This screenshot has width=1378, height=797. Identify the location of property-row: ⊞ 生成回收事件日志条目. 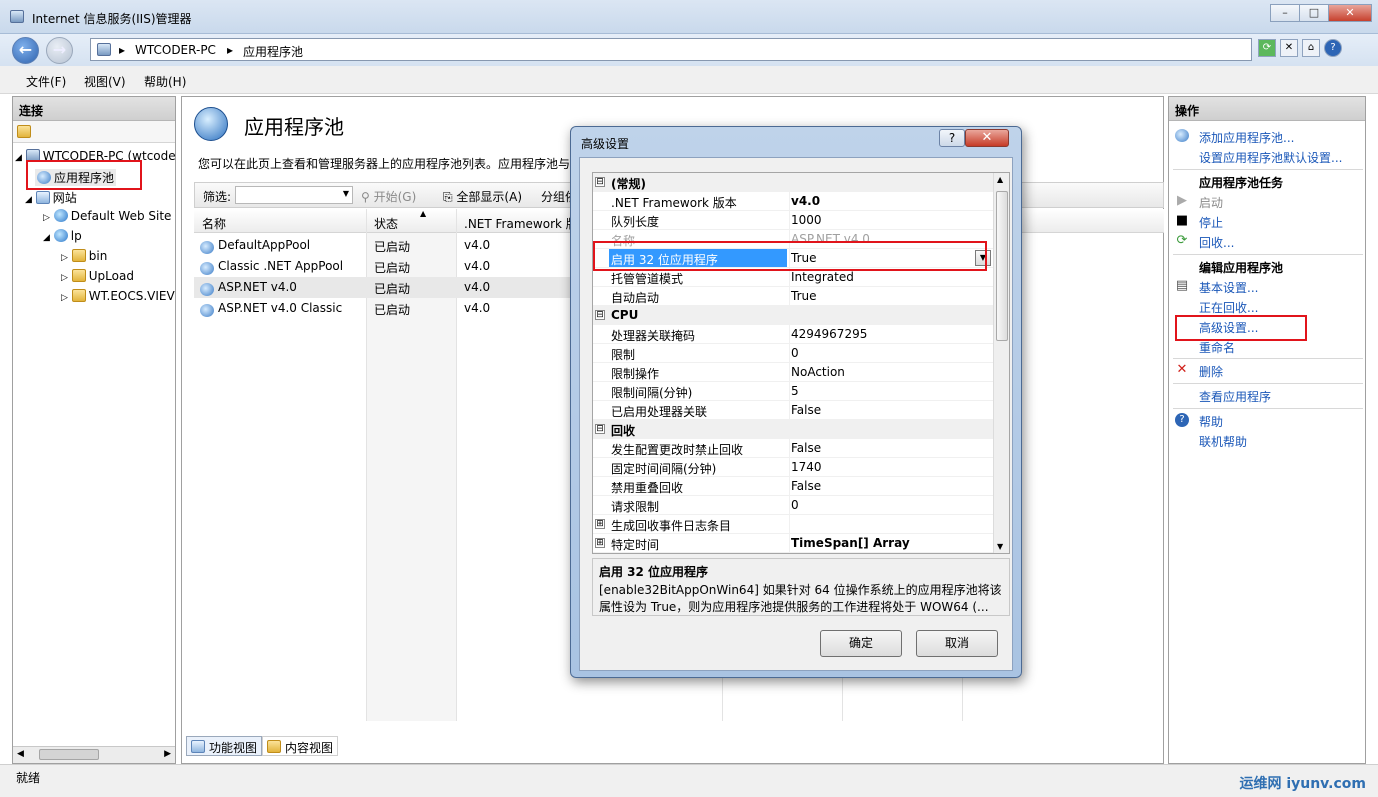
(793, 524).